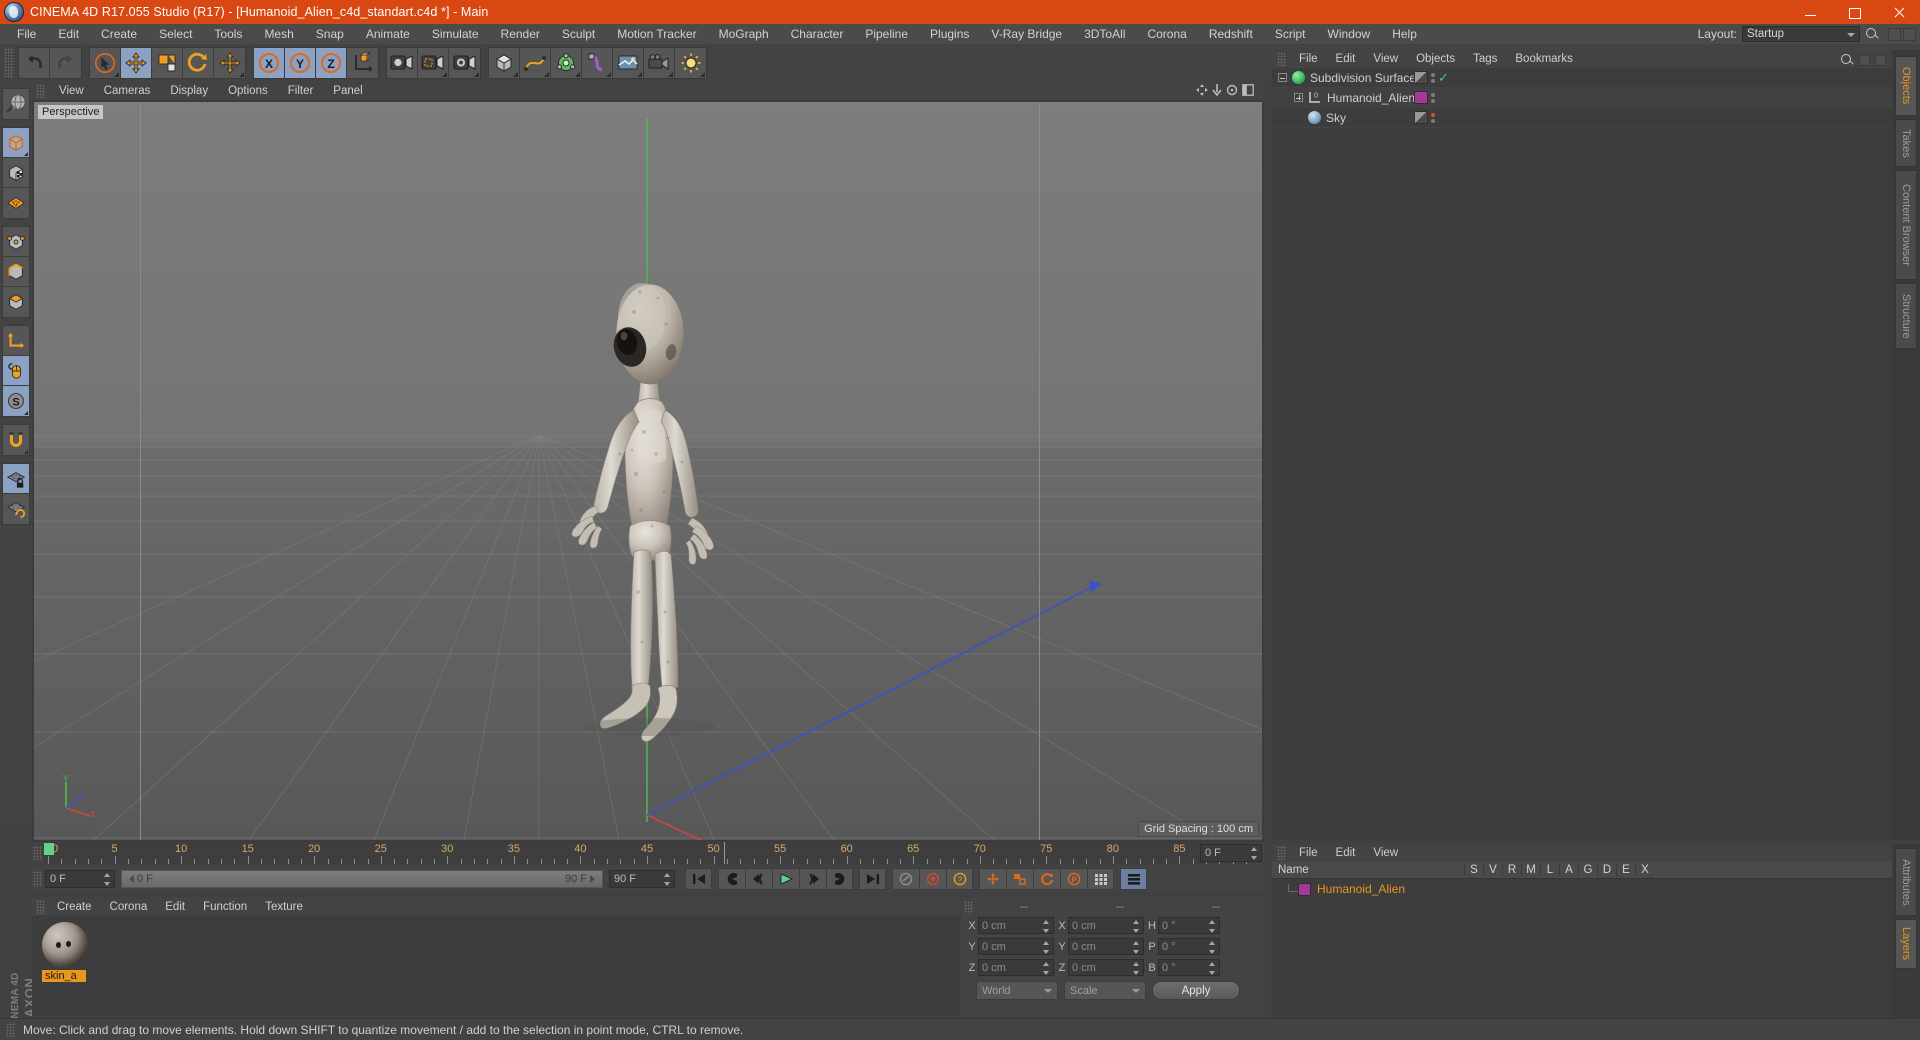 The height and width of the screenshot is (1040, 1920). Describe the element at coordinates (16, 143) in the screenshot. I see `model-mode-button` at that location.